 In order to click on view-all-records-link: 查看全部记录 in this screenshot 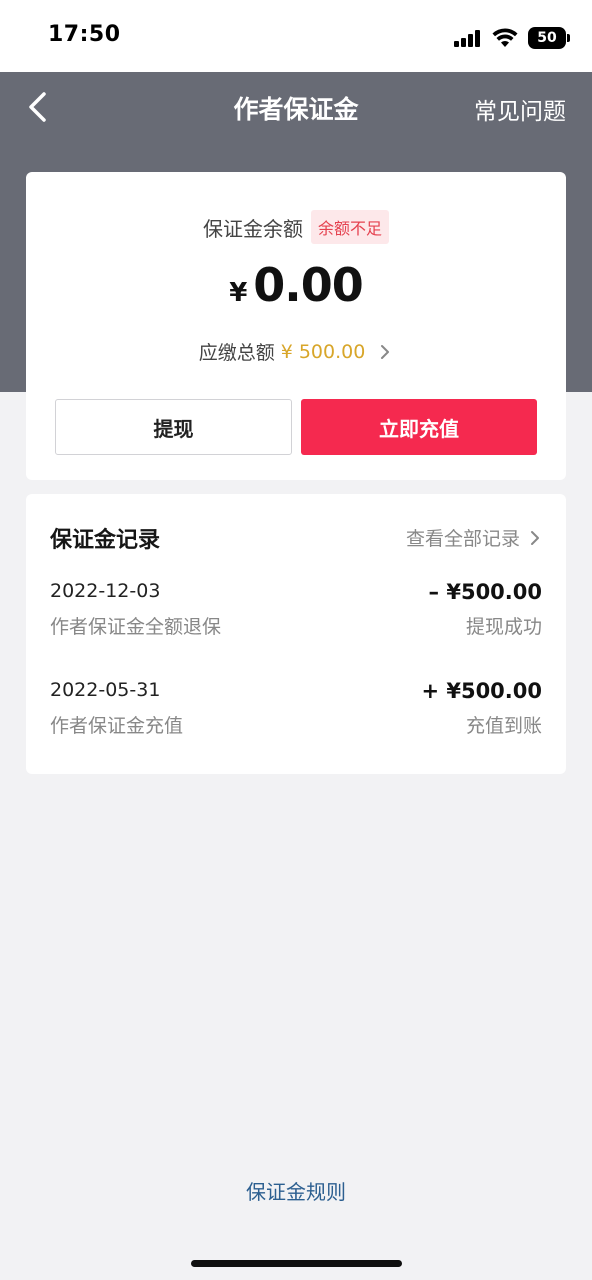, I will do `click(474, 537)`.